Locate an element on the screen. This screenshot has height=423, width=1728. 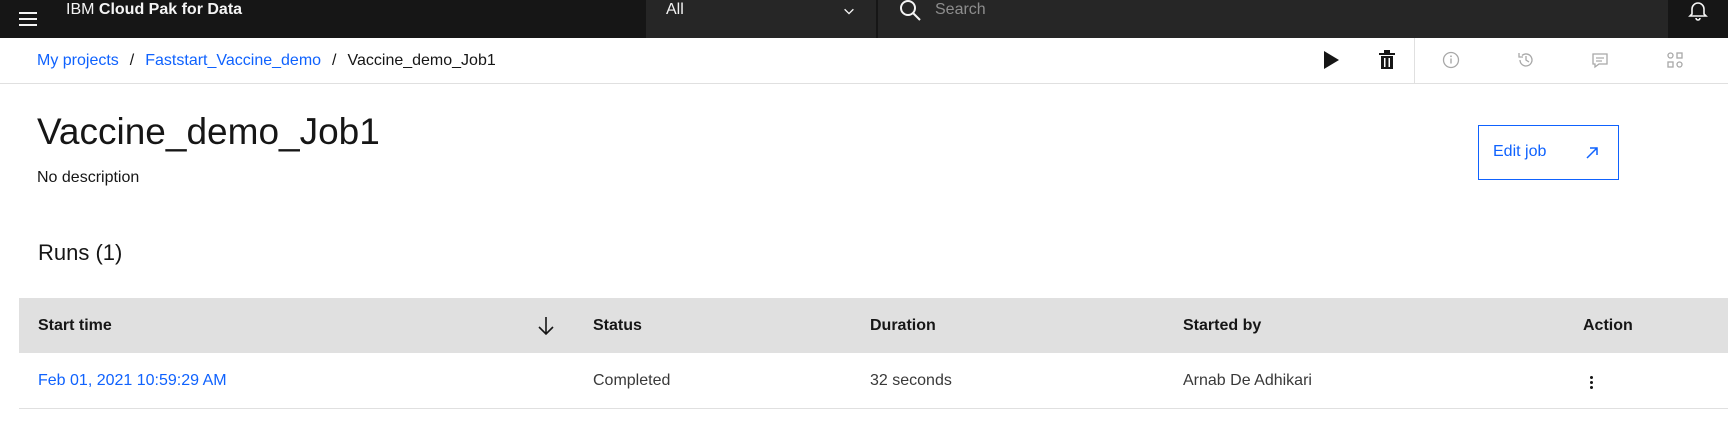
history-icon is located at coordinates (1525, 60).